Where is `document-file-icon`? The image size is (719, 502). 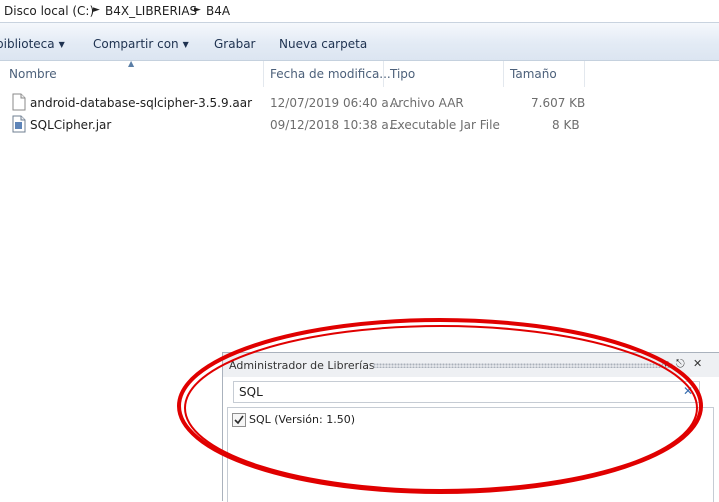 document-file-icon is located at coordinates (19, 102).